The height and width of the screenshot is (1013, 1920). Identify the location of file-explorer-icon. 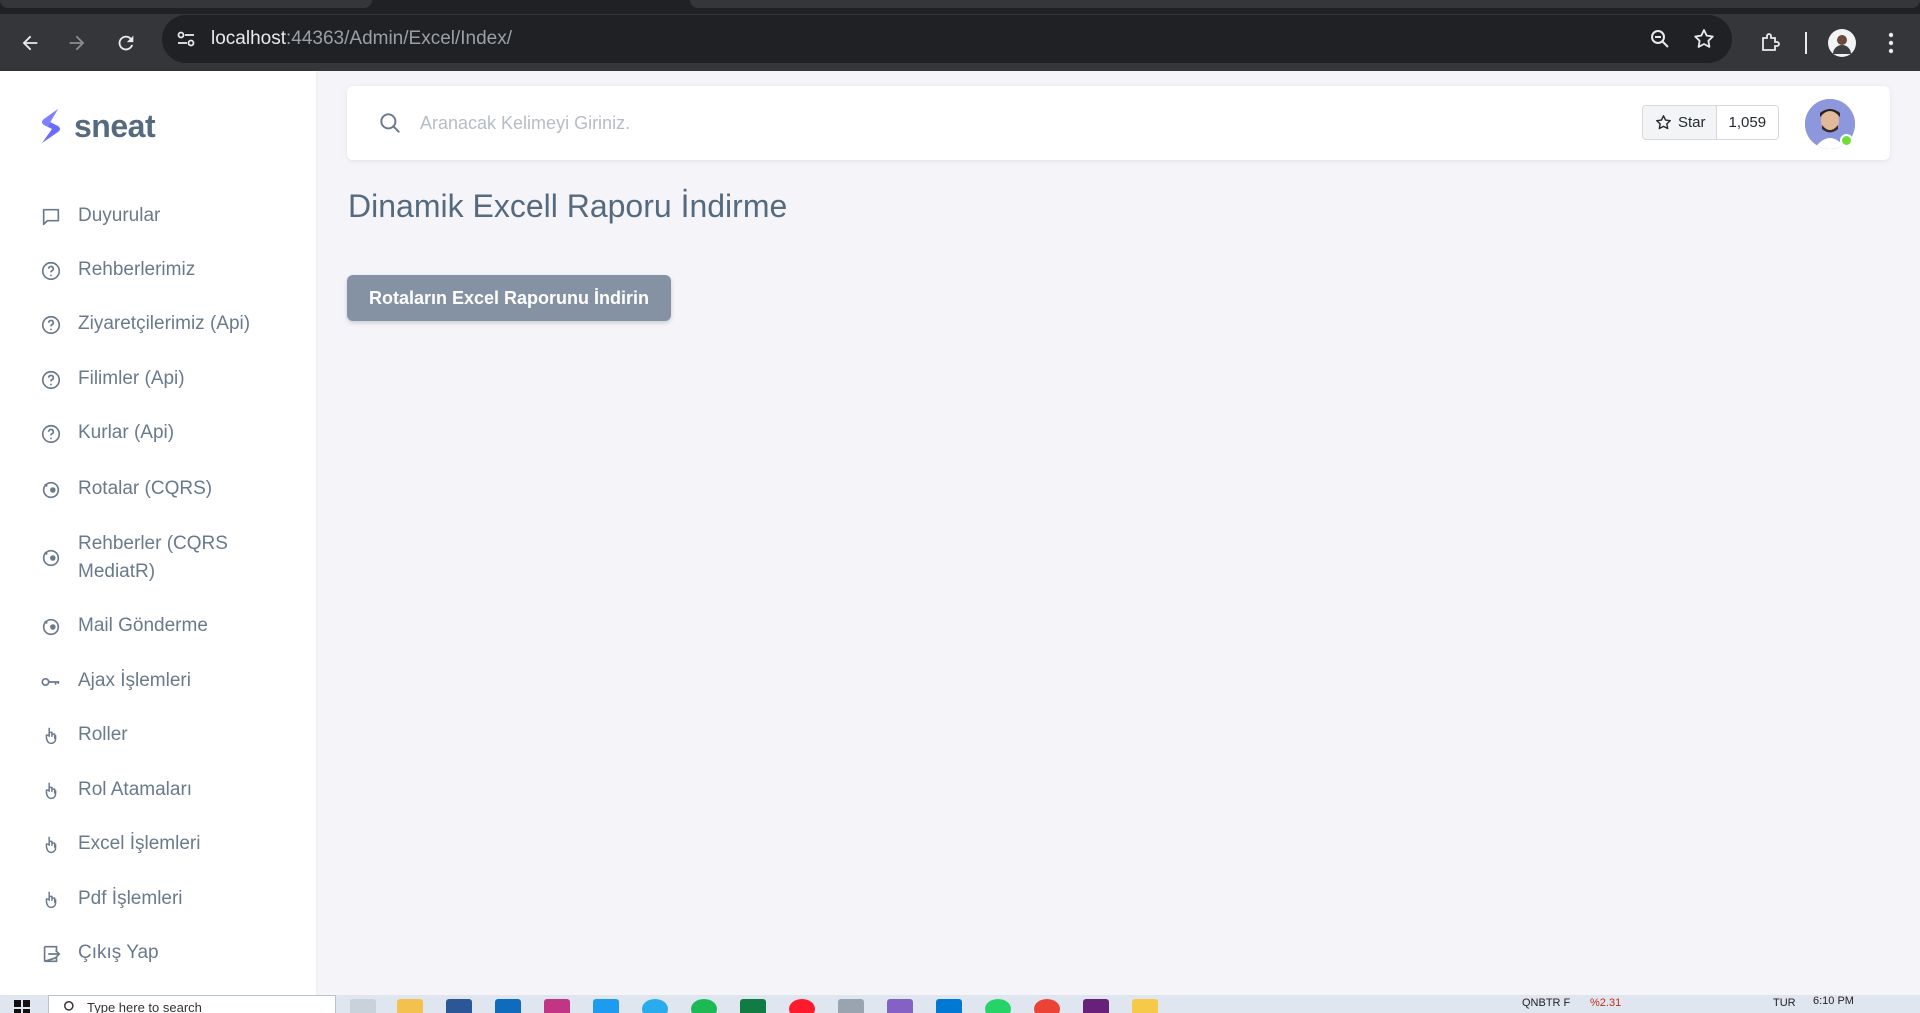
(410, 1006).